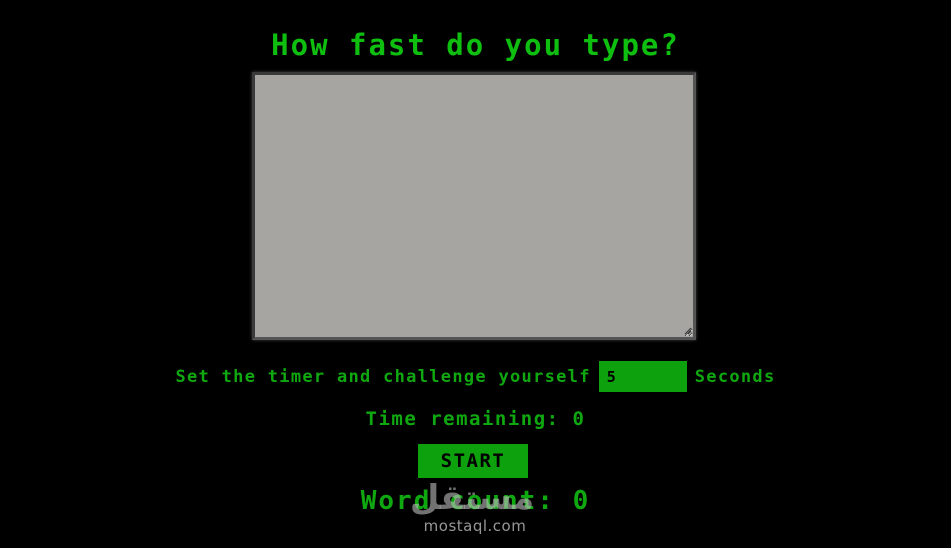  What do you see at coordinates (475, 45) in the screenshot?
I see `page-title: How fast do you type?` at bounding box center [475, 45].